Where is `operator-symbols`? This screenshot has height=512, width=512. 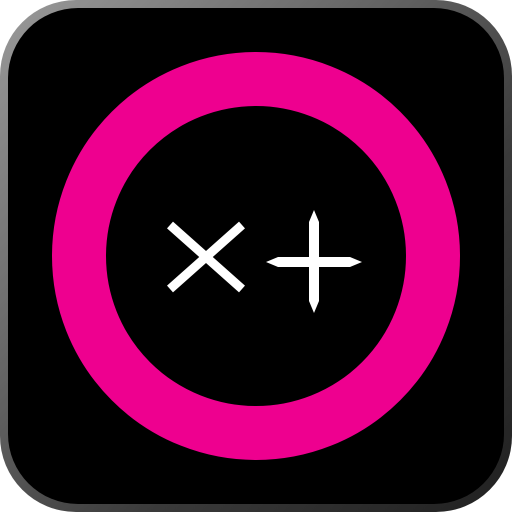
operator-symbols is located at coordinates (264, 261).